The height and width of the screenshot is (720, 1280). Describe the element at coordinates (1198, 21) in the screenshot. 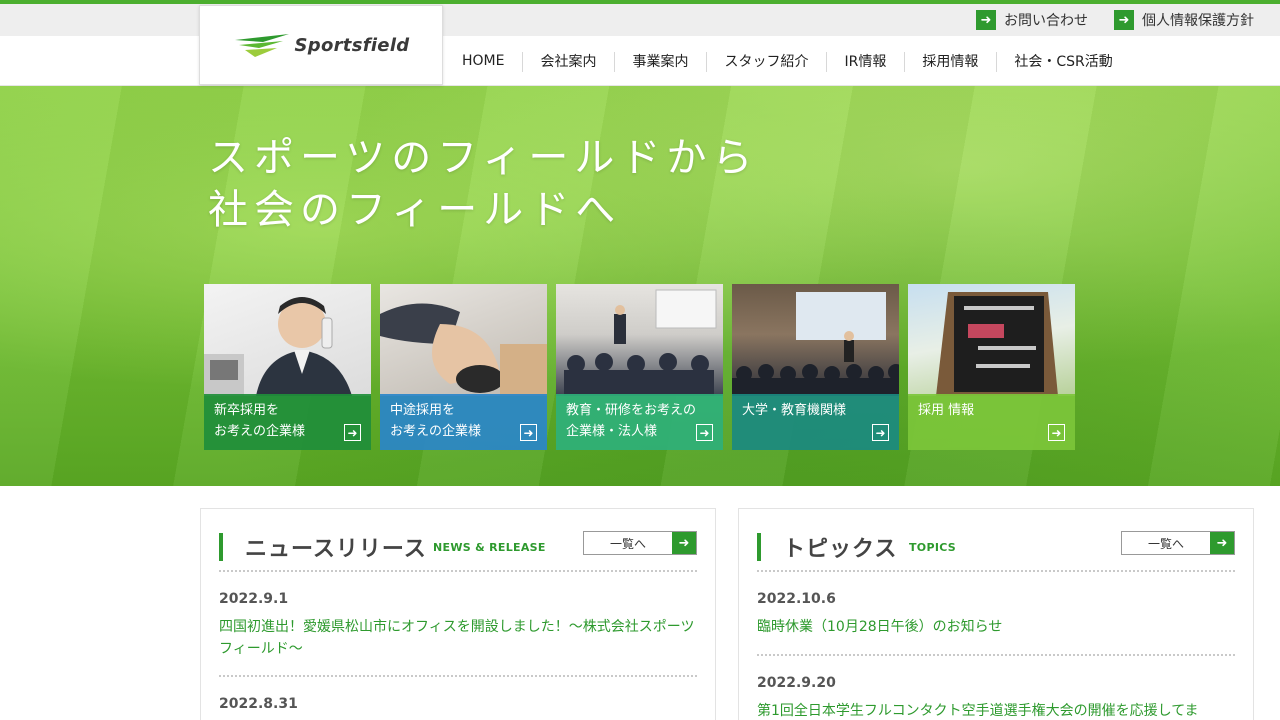

I see `privacy-policy-link-label: 個人情報保護方針` at that location.